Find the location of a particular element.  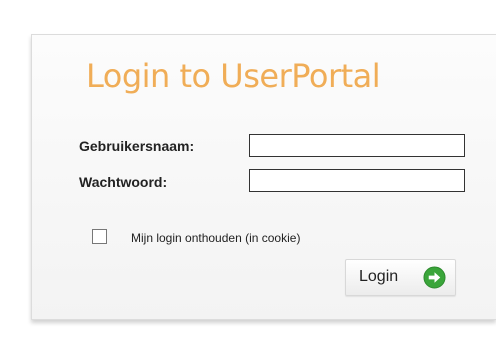

password-input is located at coordinates (357, 180).